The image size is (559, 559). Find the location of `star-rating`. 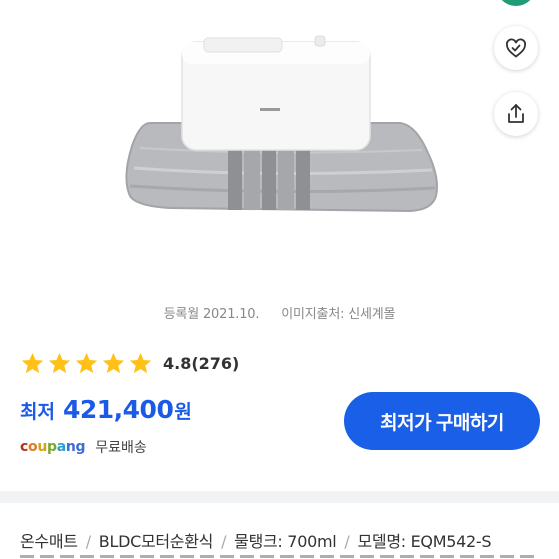

star-rating is located at coordinates (87, 363).